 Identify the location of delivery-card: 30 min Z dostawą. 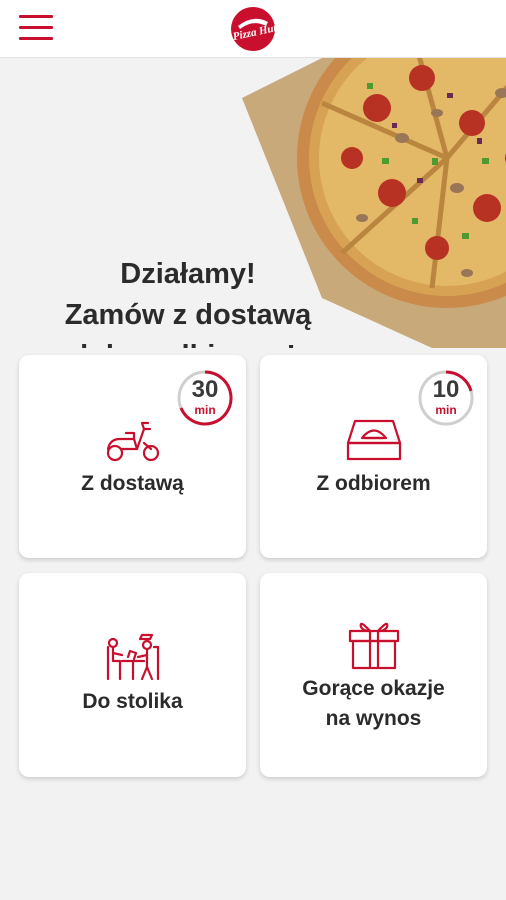
(132, 456).